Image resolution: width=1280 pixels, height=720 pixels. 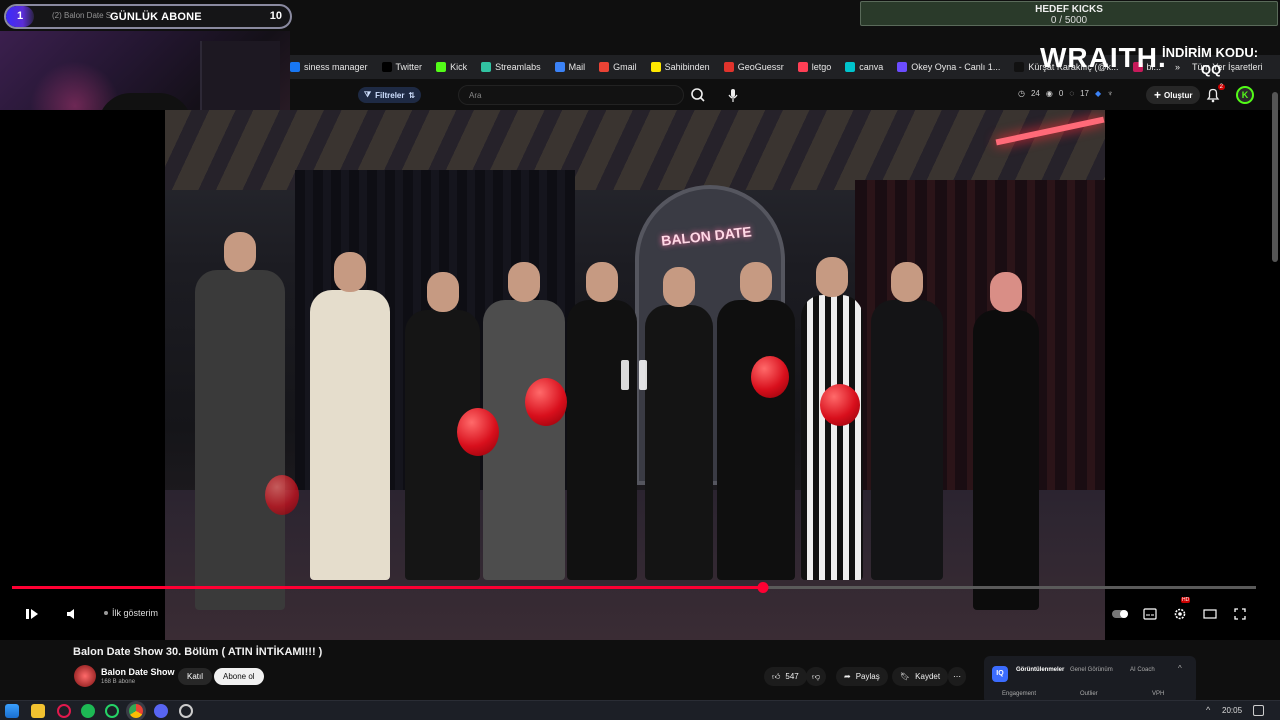 I want to click on goal-target: 10, so click(x=275, y=16).